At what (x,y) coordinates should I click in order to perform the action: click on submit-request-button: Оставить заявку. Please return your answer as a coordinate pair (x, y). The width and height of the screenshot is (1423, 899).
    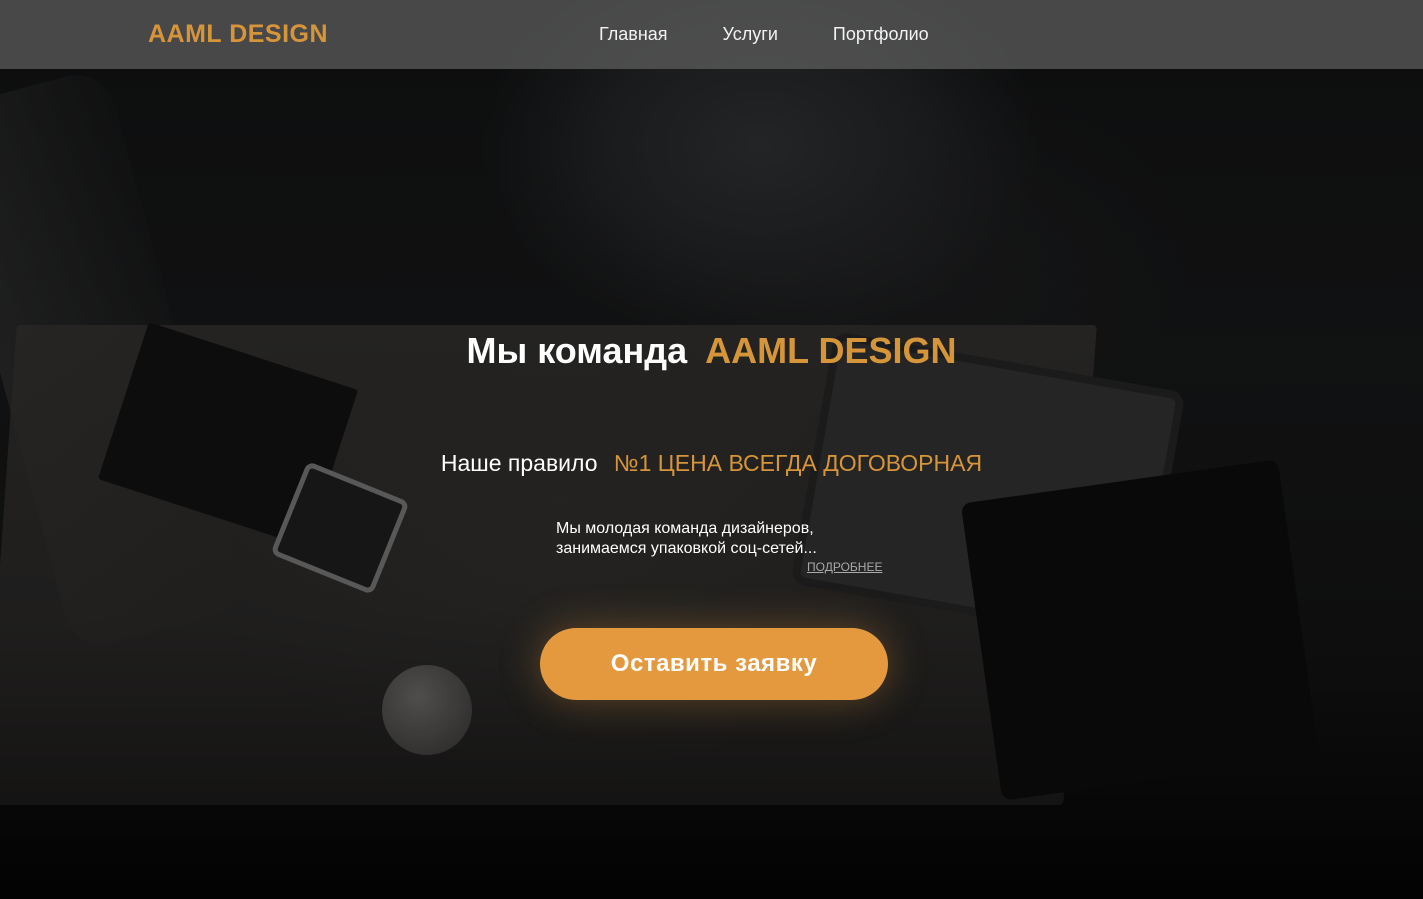
    Looking at the image, I should click on (714, 664).